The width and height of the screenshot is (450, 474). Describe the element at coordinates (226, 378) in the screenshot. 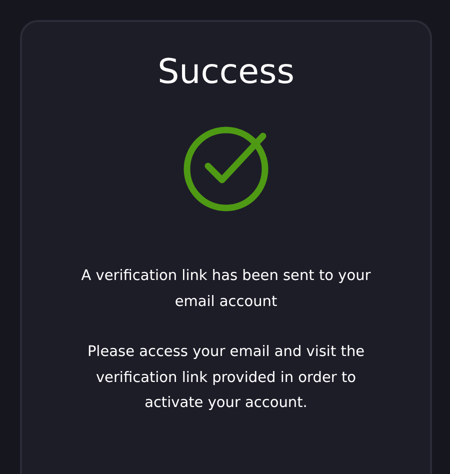

I see `message-text: Please access your email and visit the verification link provided in order to activate your account.` at that location.